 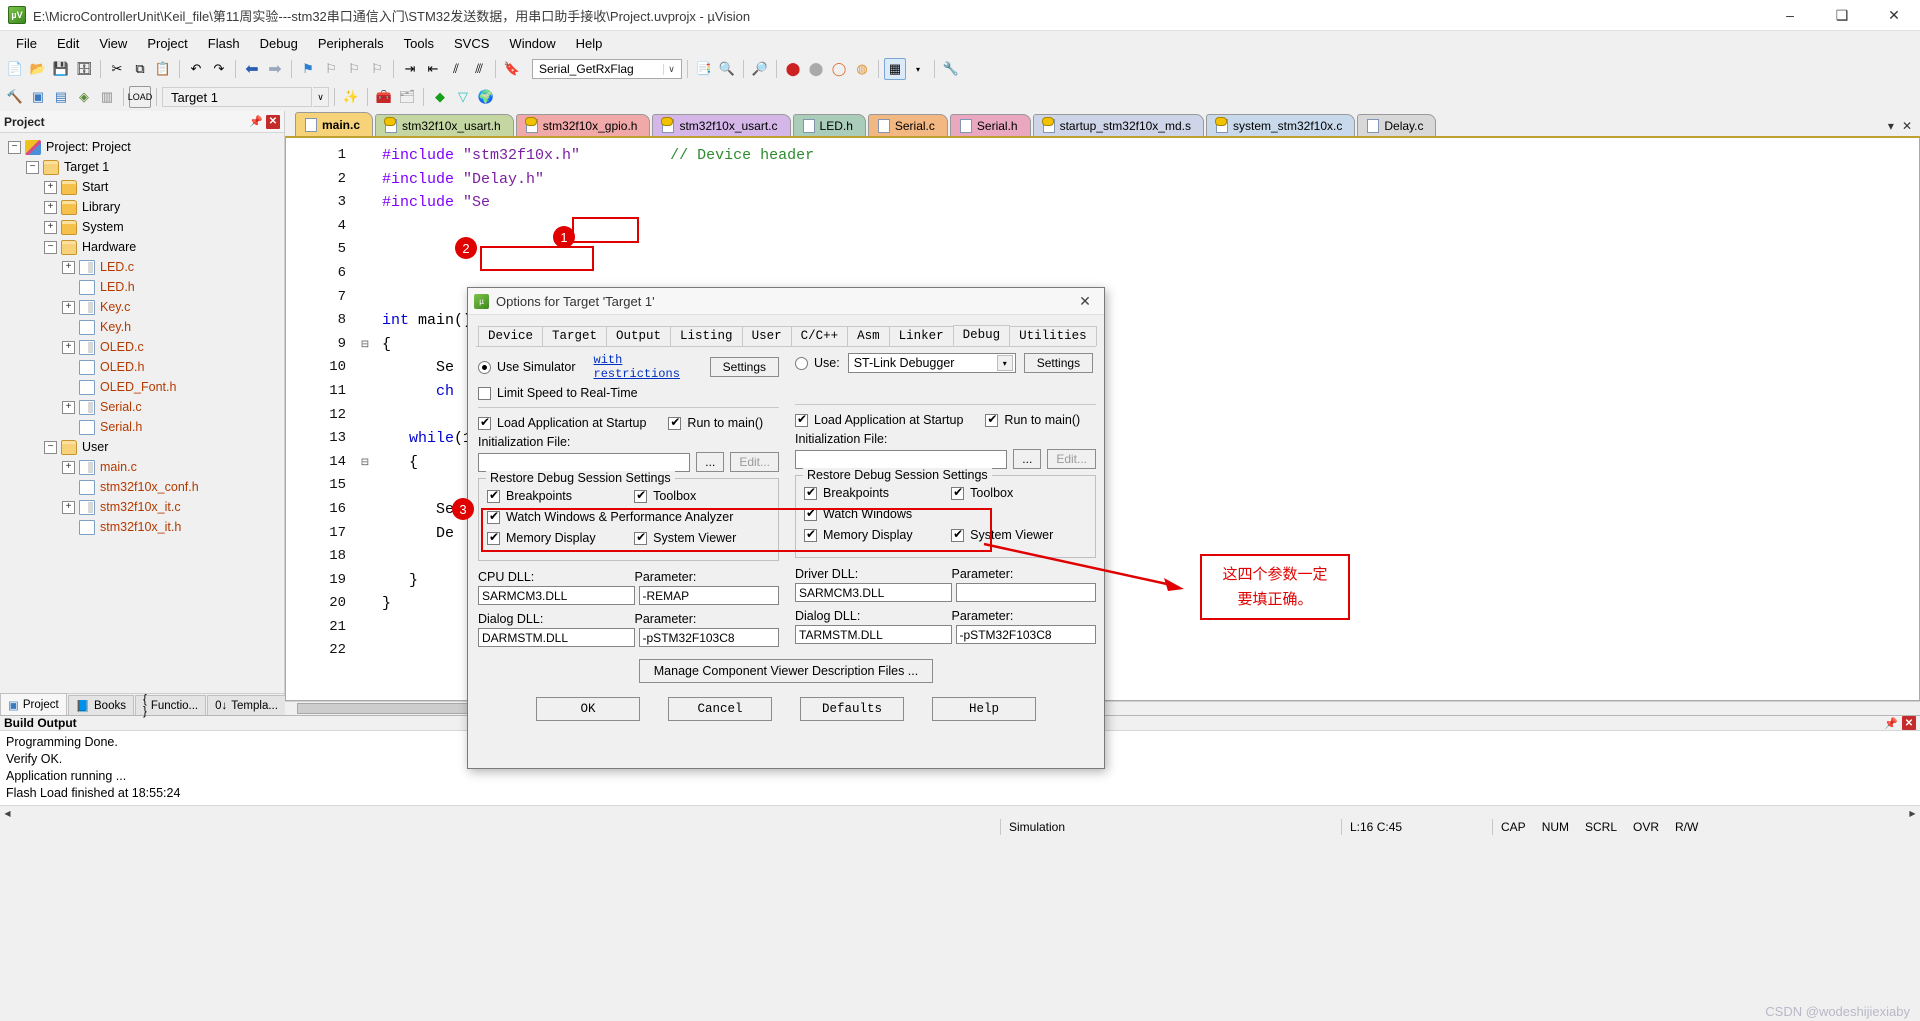 What do you see at coordinates (61, 69) in the screenshot?
I see `save-icon: 💾` at bounding box center [61, 69].